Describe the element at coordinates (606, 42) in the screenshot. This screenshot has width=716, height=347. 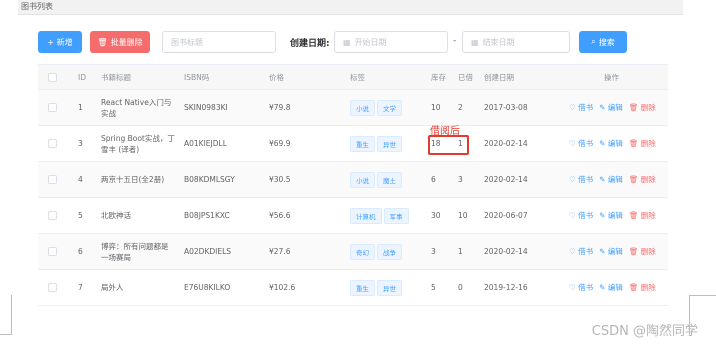
I see `search-button-label: 搜索` at that location.